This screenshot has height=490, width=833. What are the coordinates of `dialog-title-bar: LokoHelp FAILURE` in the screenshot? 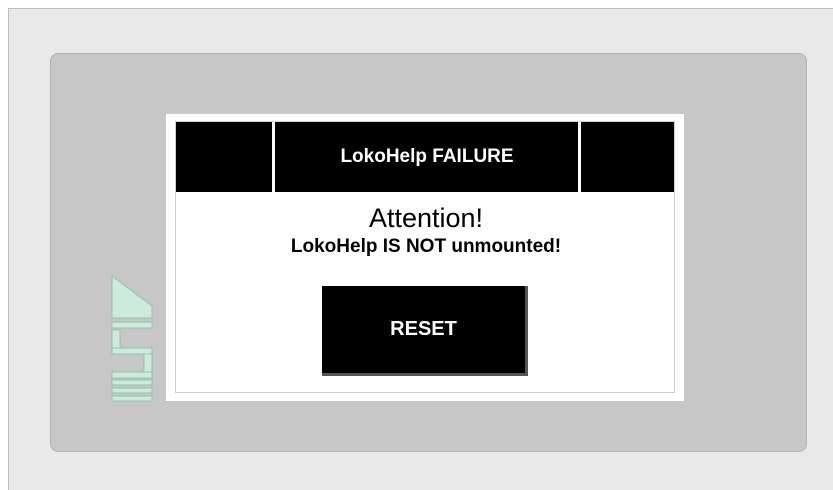 It's located at (425, 157).